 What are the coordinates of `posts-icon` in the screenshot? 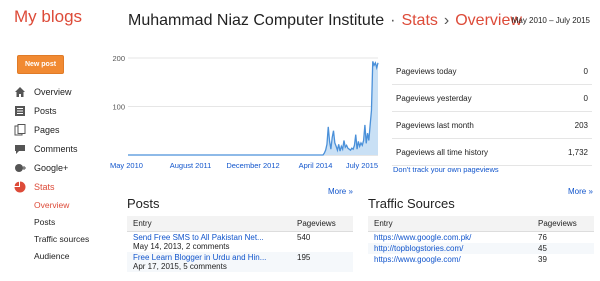 It's located at (20, 111).